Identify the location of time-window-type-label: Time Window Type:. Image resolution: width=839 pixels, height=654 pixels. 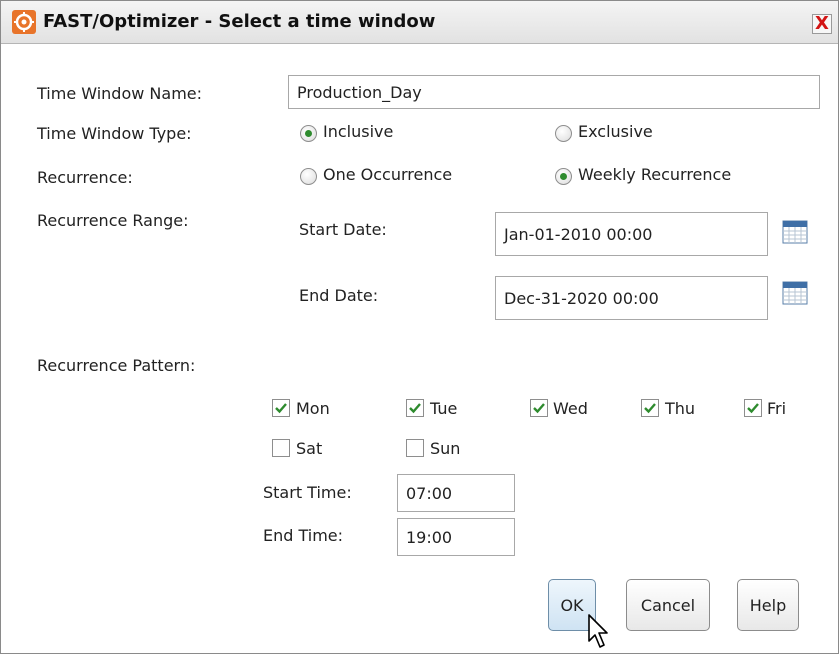
(114, 133).